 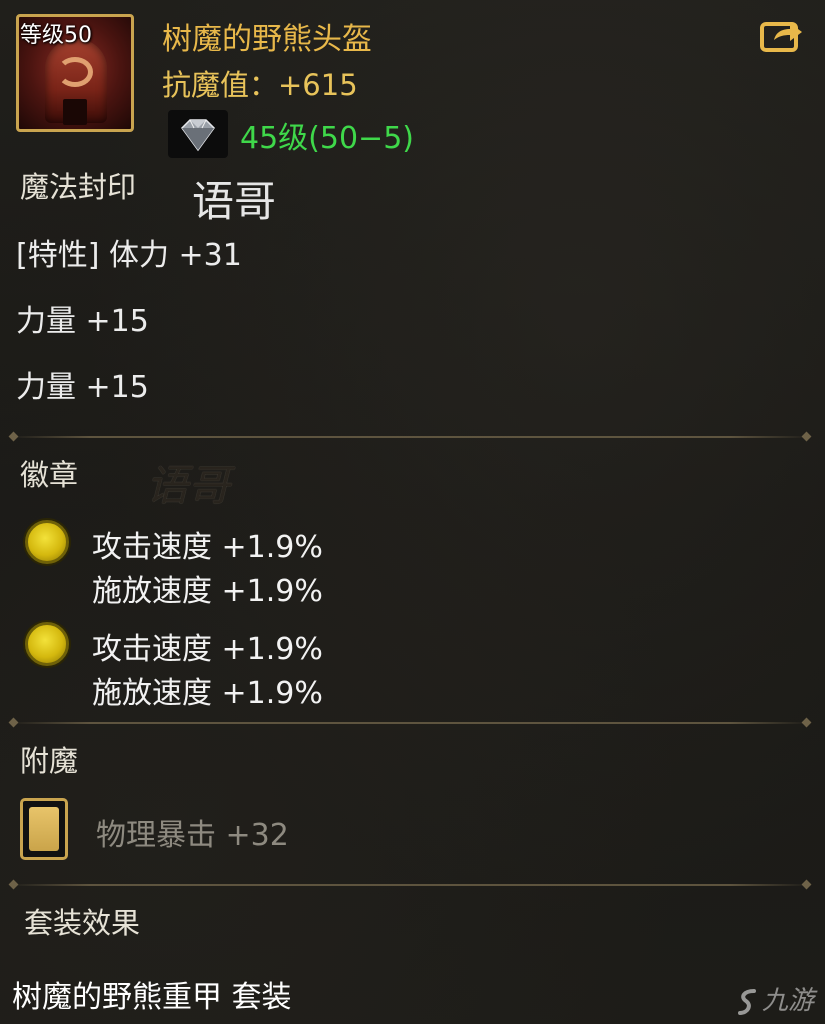 I want to click on enchant-card-icon, so click(x=44, y=829).